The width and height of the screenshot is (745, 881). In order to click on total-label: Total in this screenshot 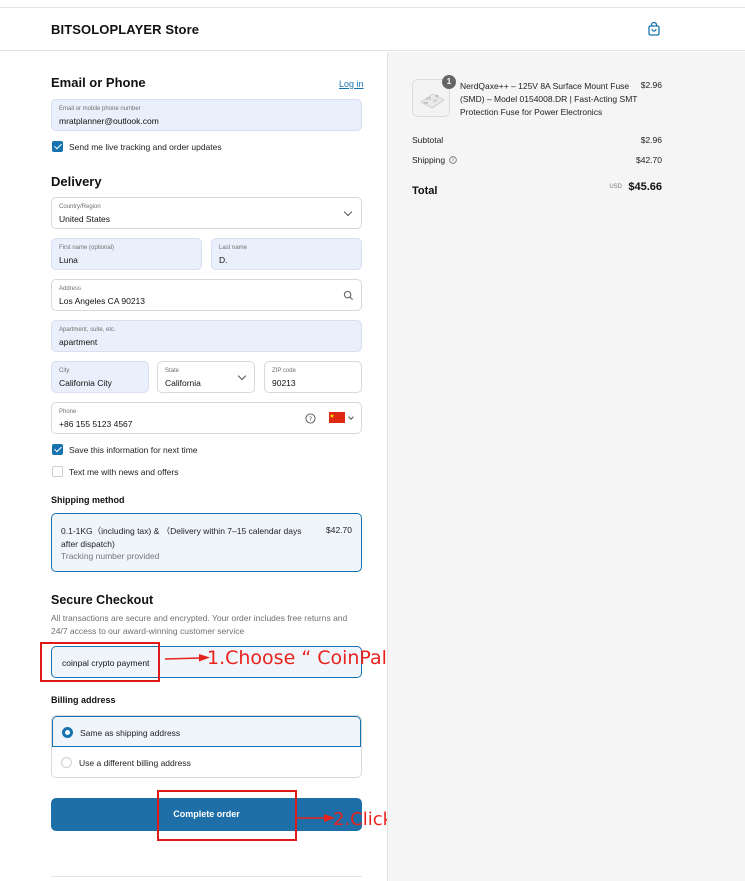, I will do `click(425, 191)`.